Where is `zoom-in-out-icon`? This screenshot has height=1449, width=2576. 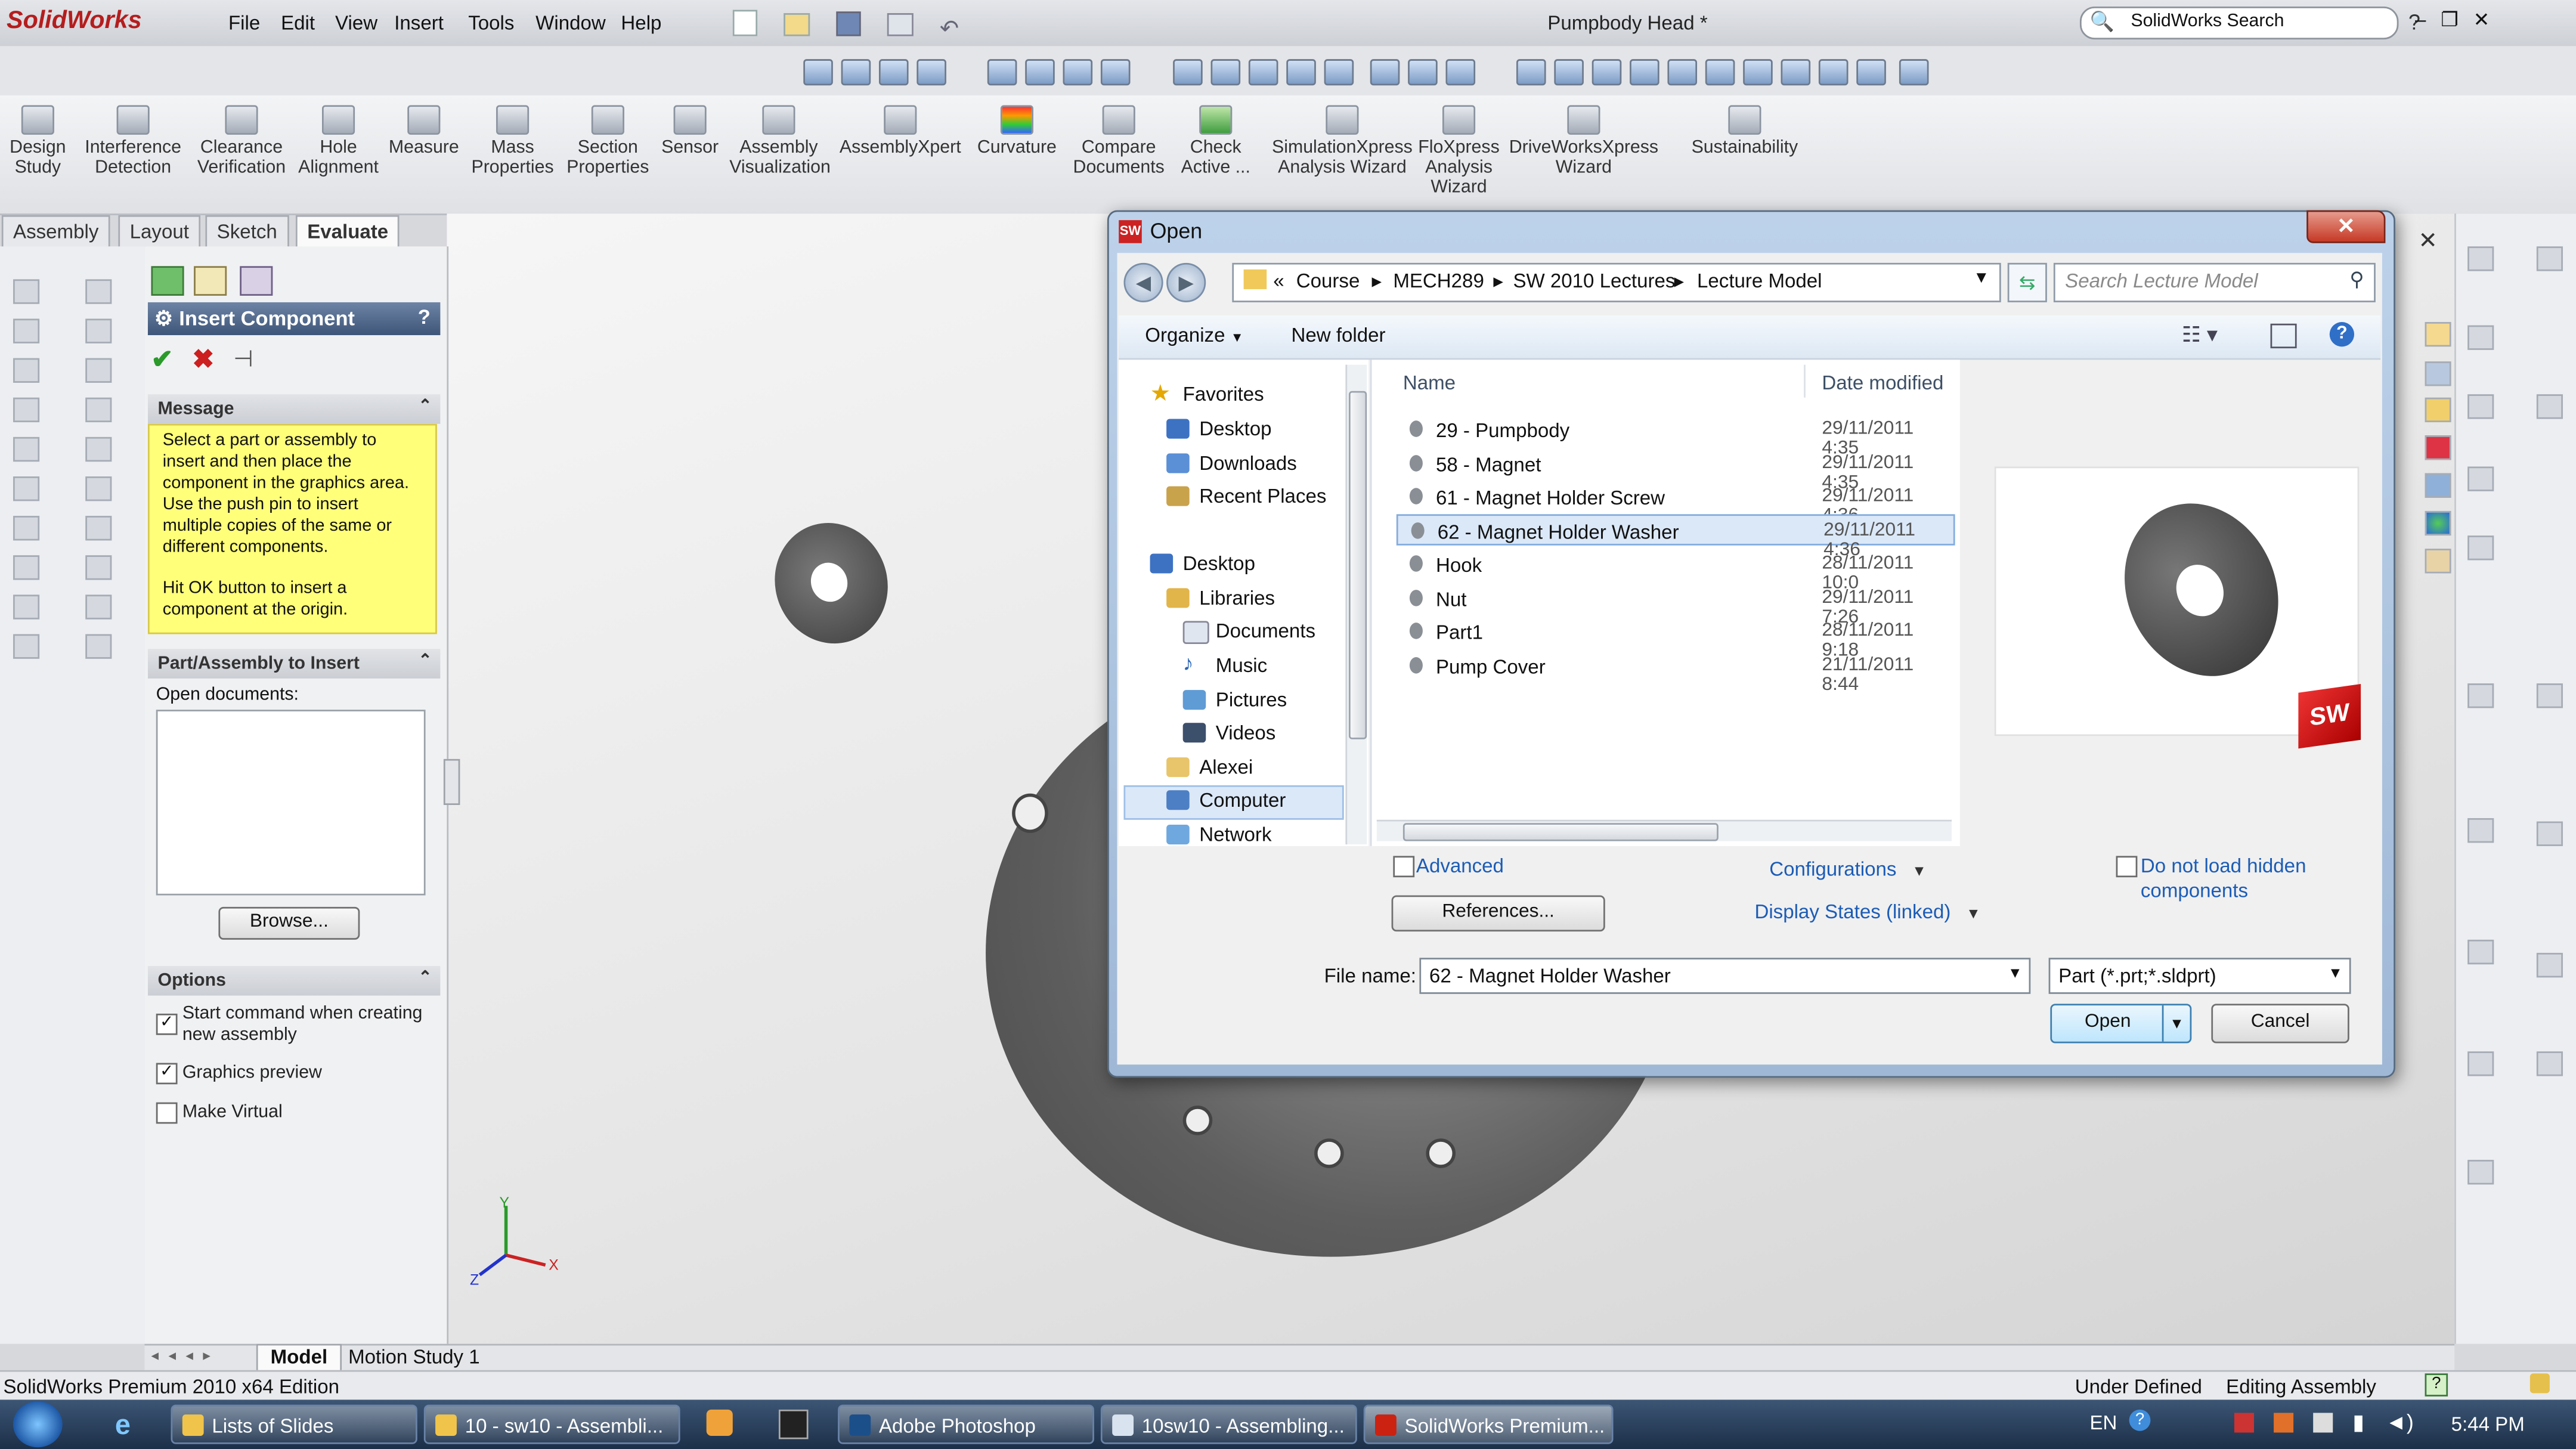
zoom-in-out-icon is located at coordinates (893, 72).